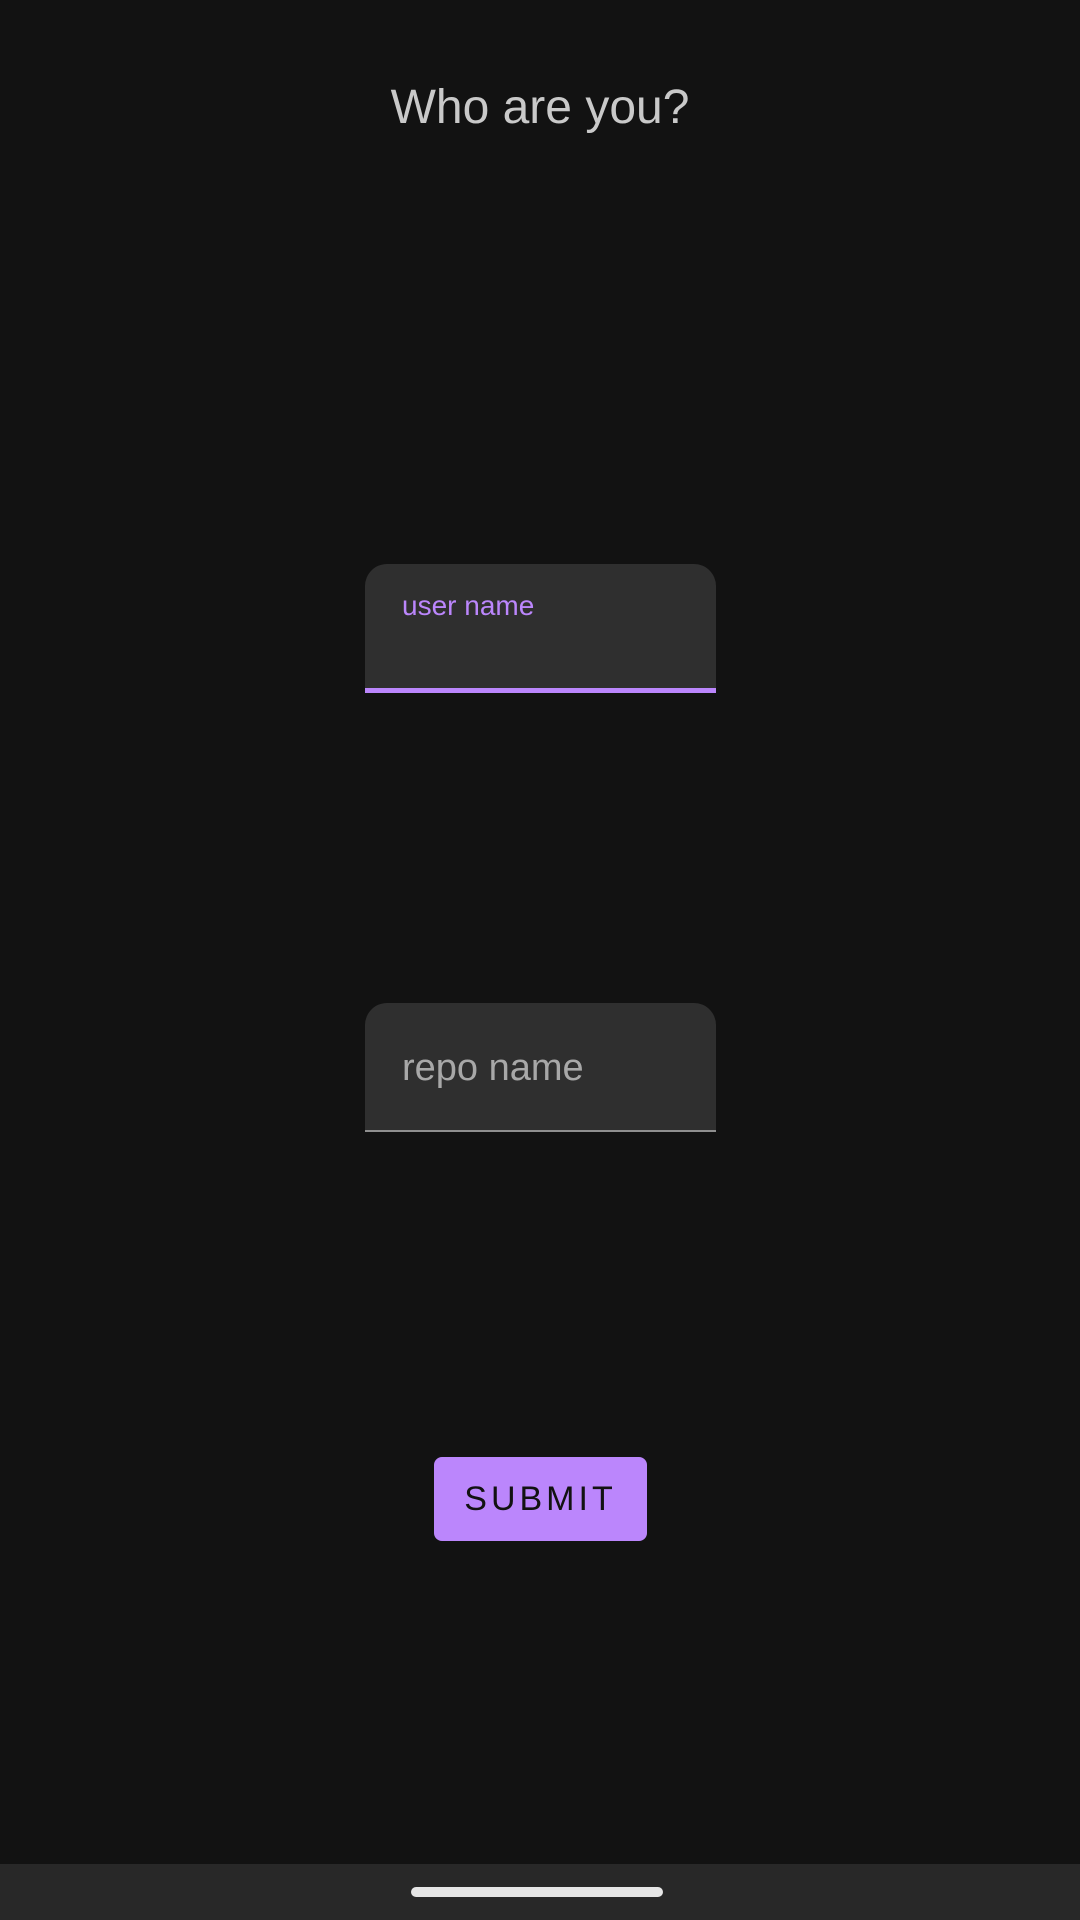 The height and width of the screenshot is (1920, 1080). I want to click on user-name-field: user name, so click(540, 628).